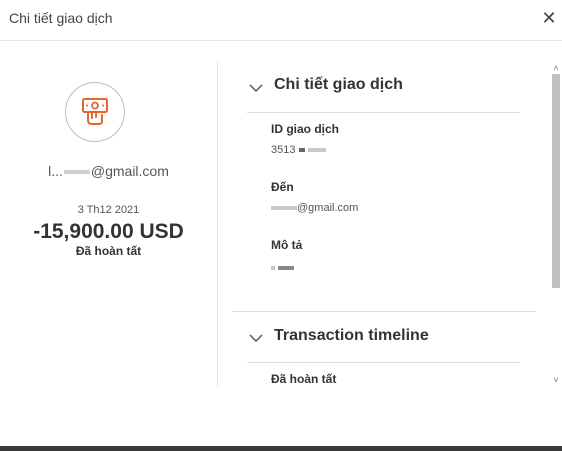 The height and width of the screenshot is (451, 562). I want to click on counterparty-email: l... @gmail.com, so click(108, 171).